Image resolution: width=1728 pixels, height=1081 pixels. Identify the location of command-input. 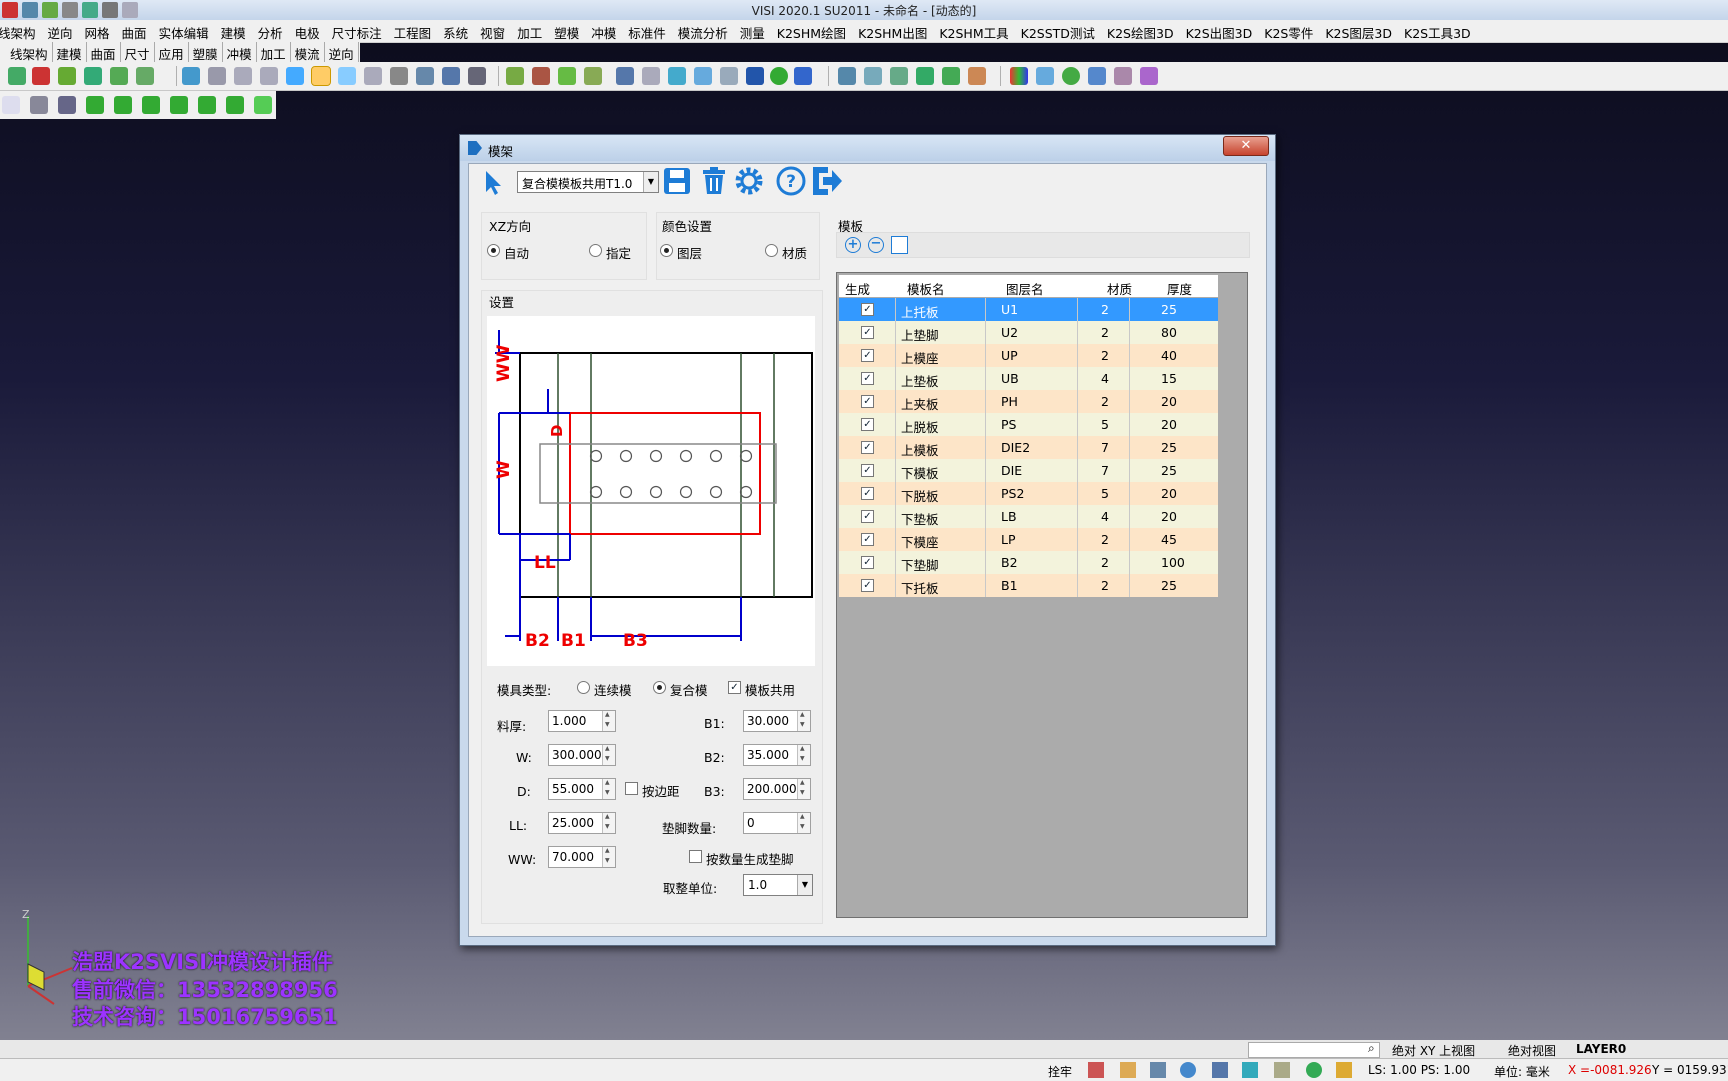
(1314, 1050).